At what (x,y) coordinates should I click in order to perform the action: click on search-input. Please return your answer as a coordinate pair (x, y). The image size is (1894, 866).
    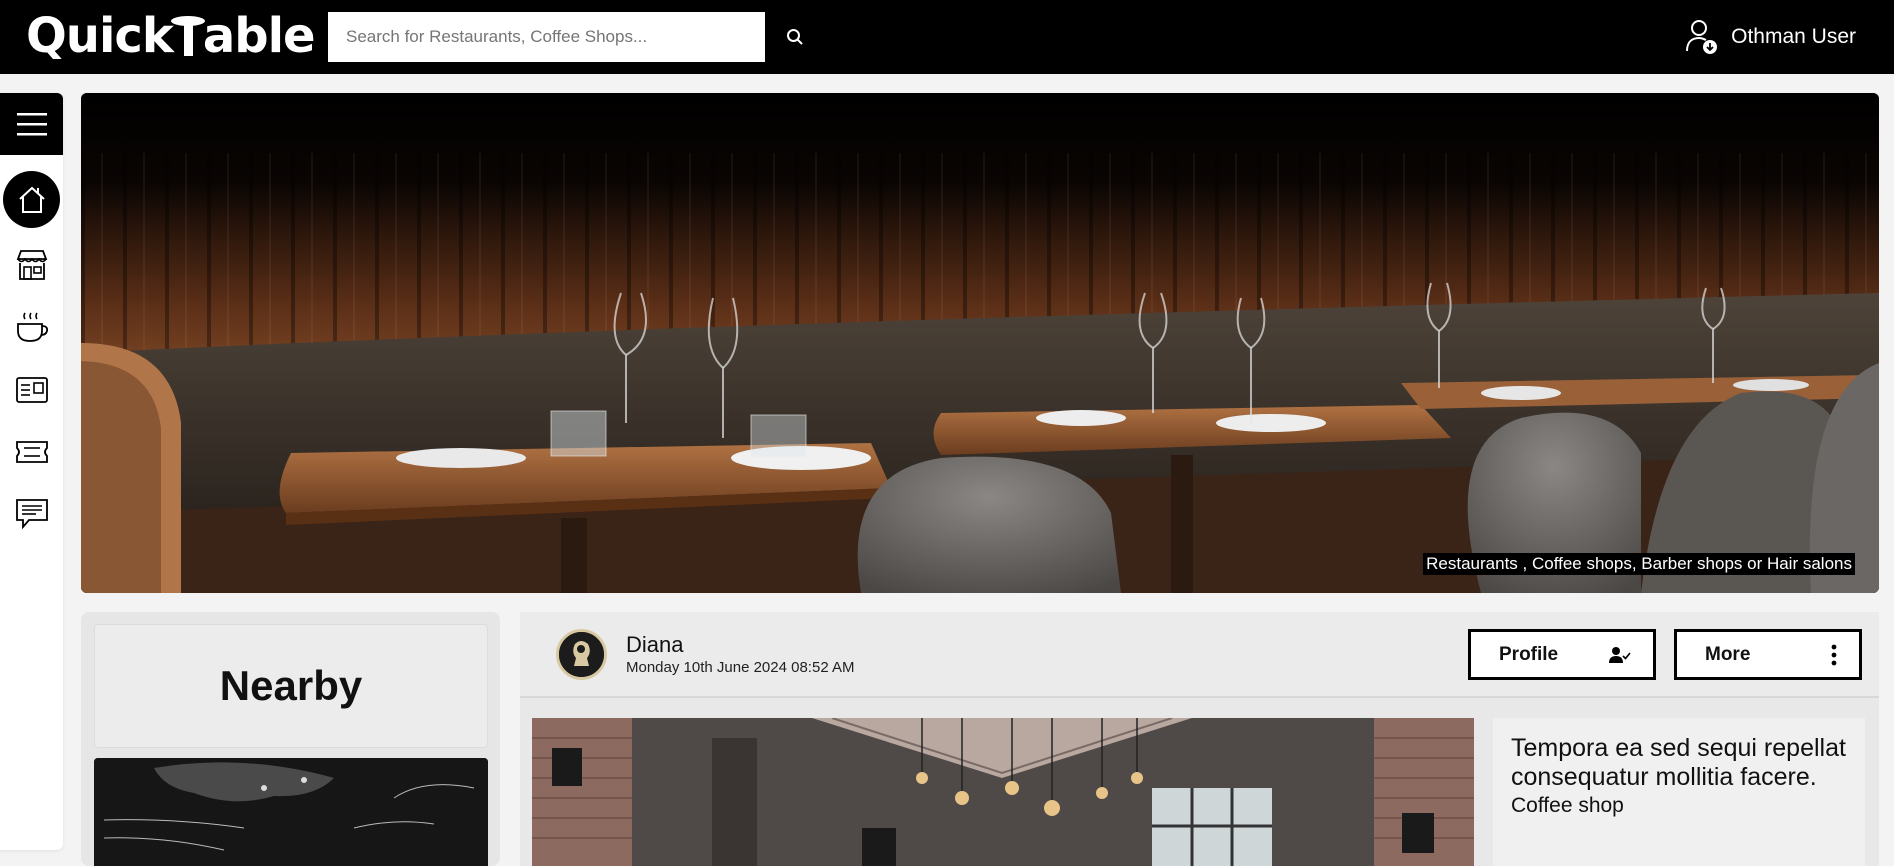
    Looking at the image, I should click on (546, 37).